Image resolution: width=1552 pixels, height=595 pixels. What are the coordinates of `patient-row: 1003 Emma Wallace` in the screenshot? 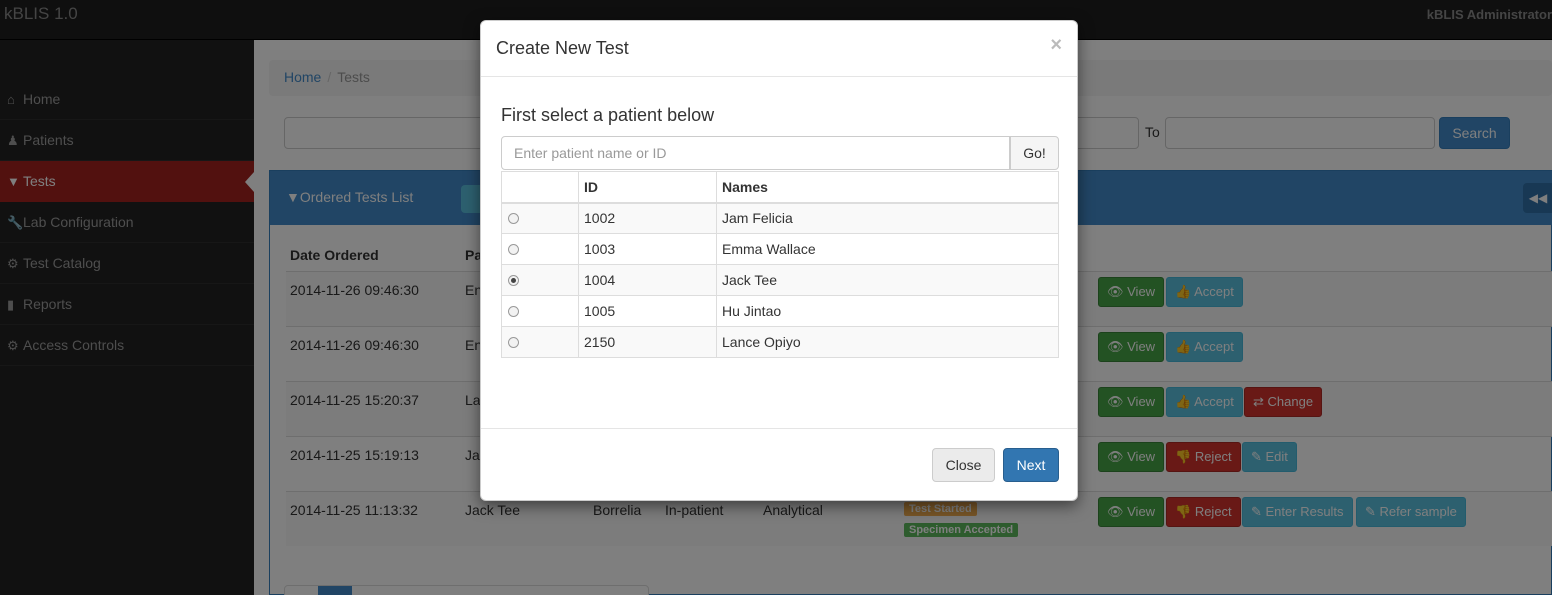 It's located at (780, 249).